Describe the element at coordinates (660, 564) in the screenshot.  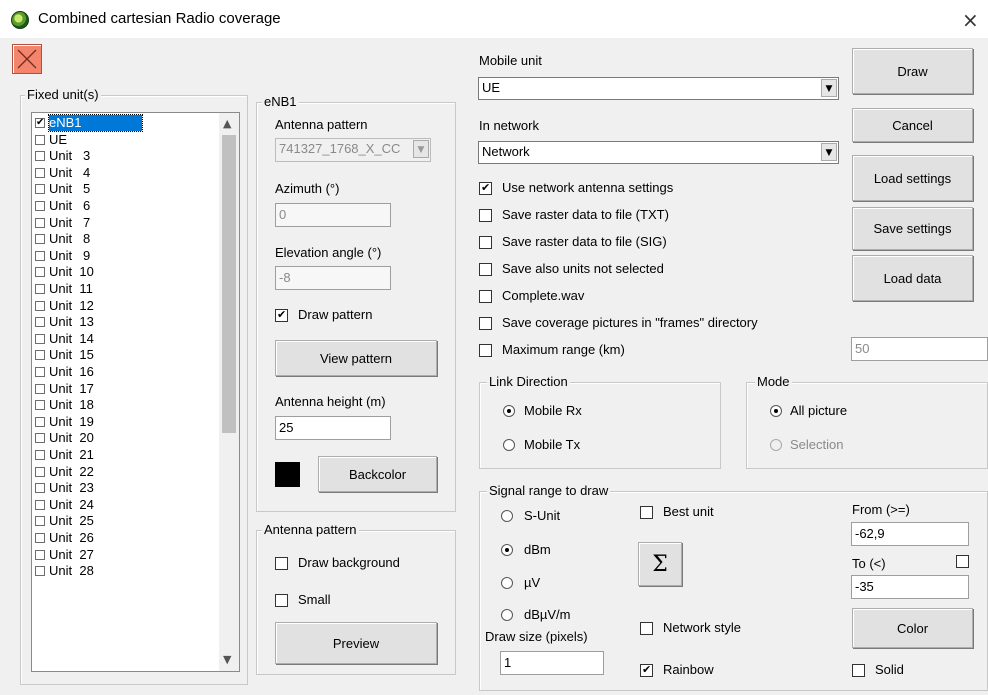
I see `sigma-button: Σ` at that location.